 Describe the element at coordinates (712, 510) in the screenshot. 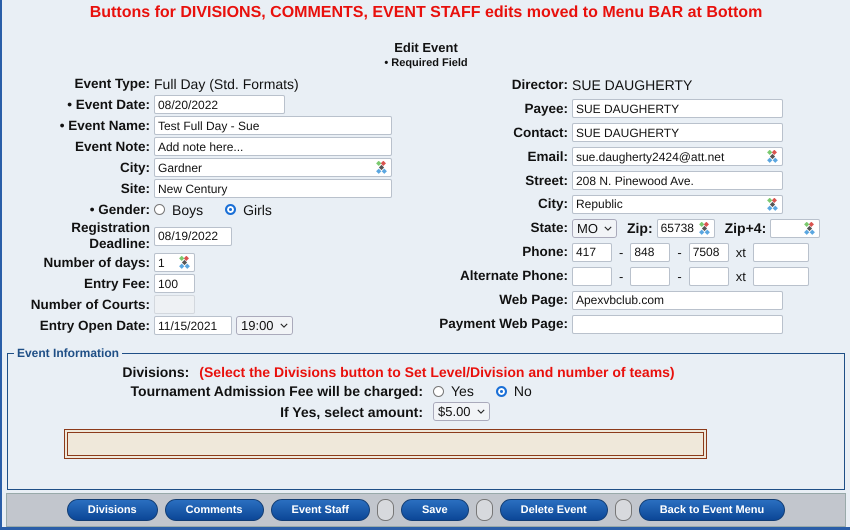

I see `menu-button: Back to Event Menu` at that location.